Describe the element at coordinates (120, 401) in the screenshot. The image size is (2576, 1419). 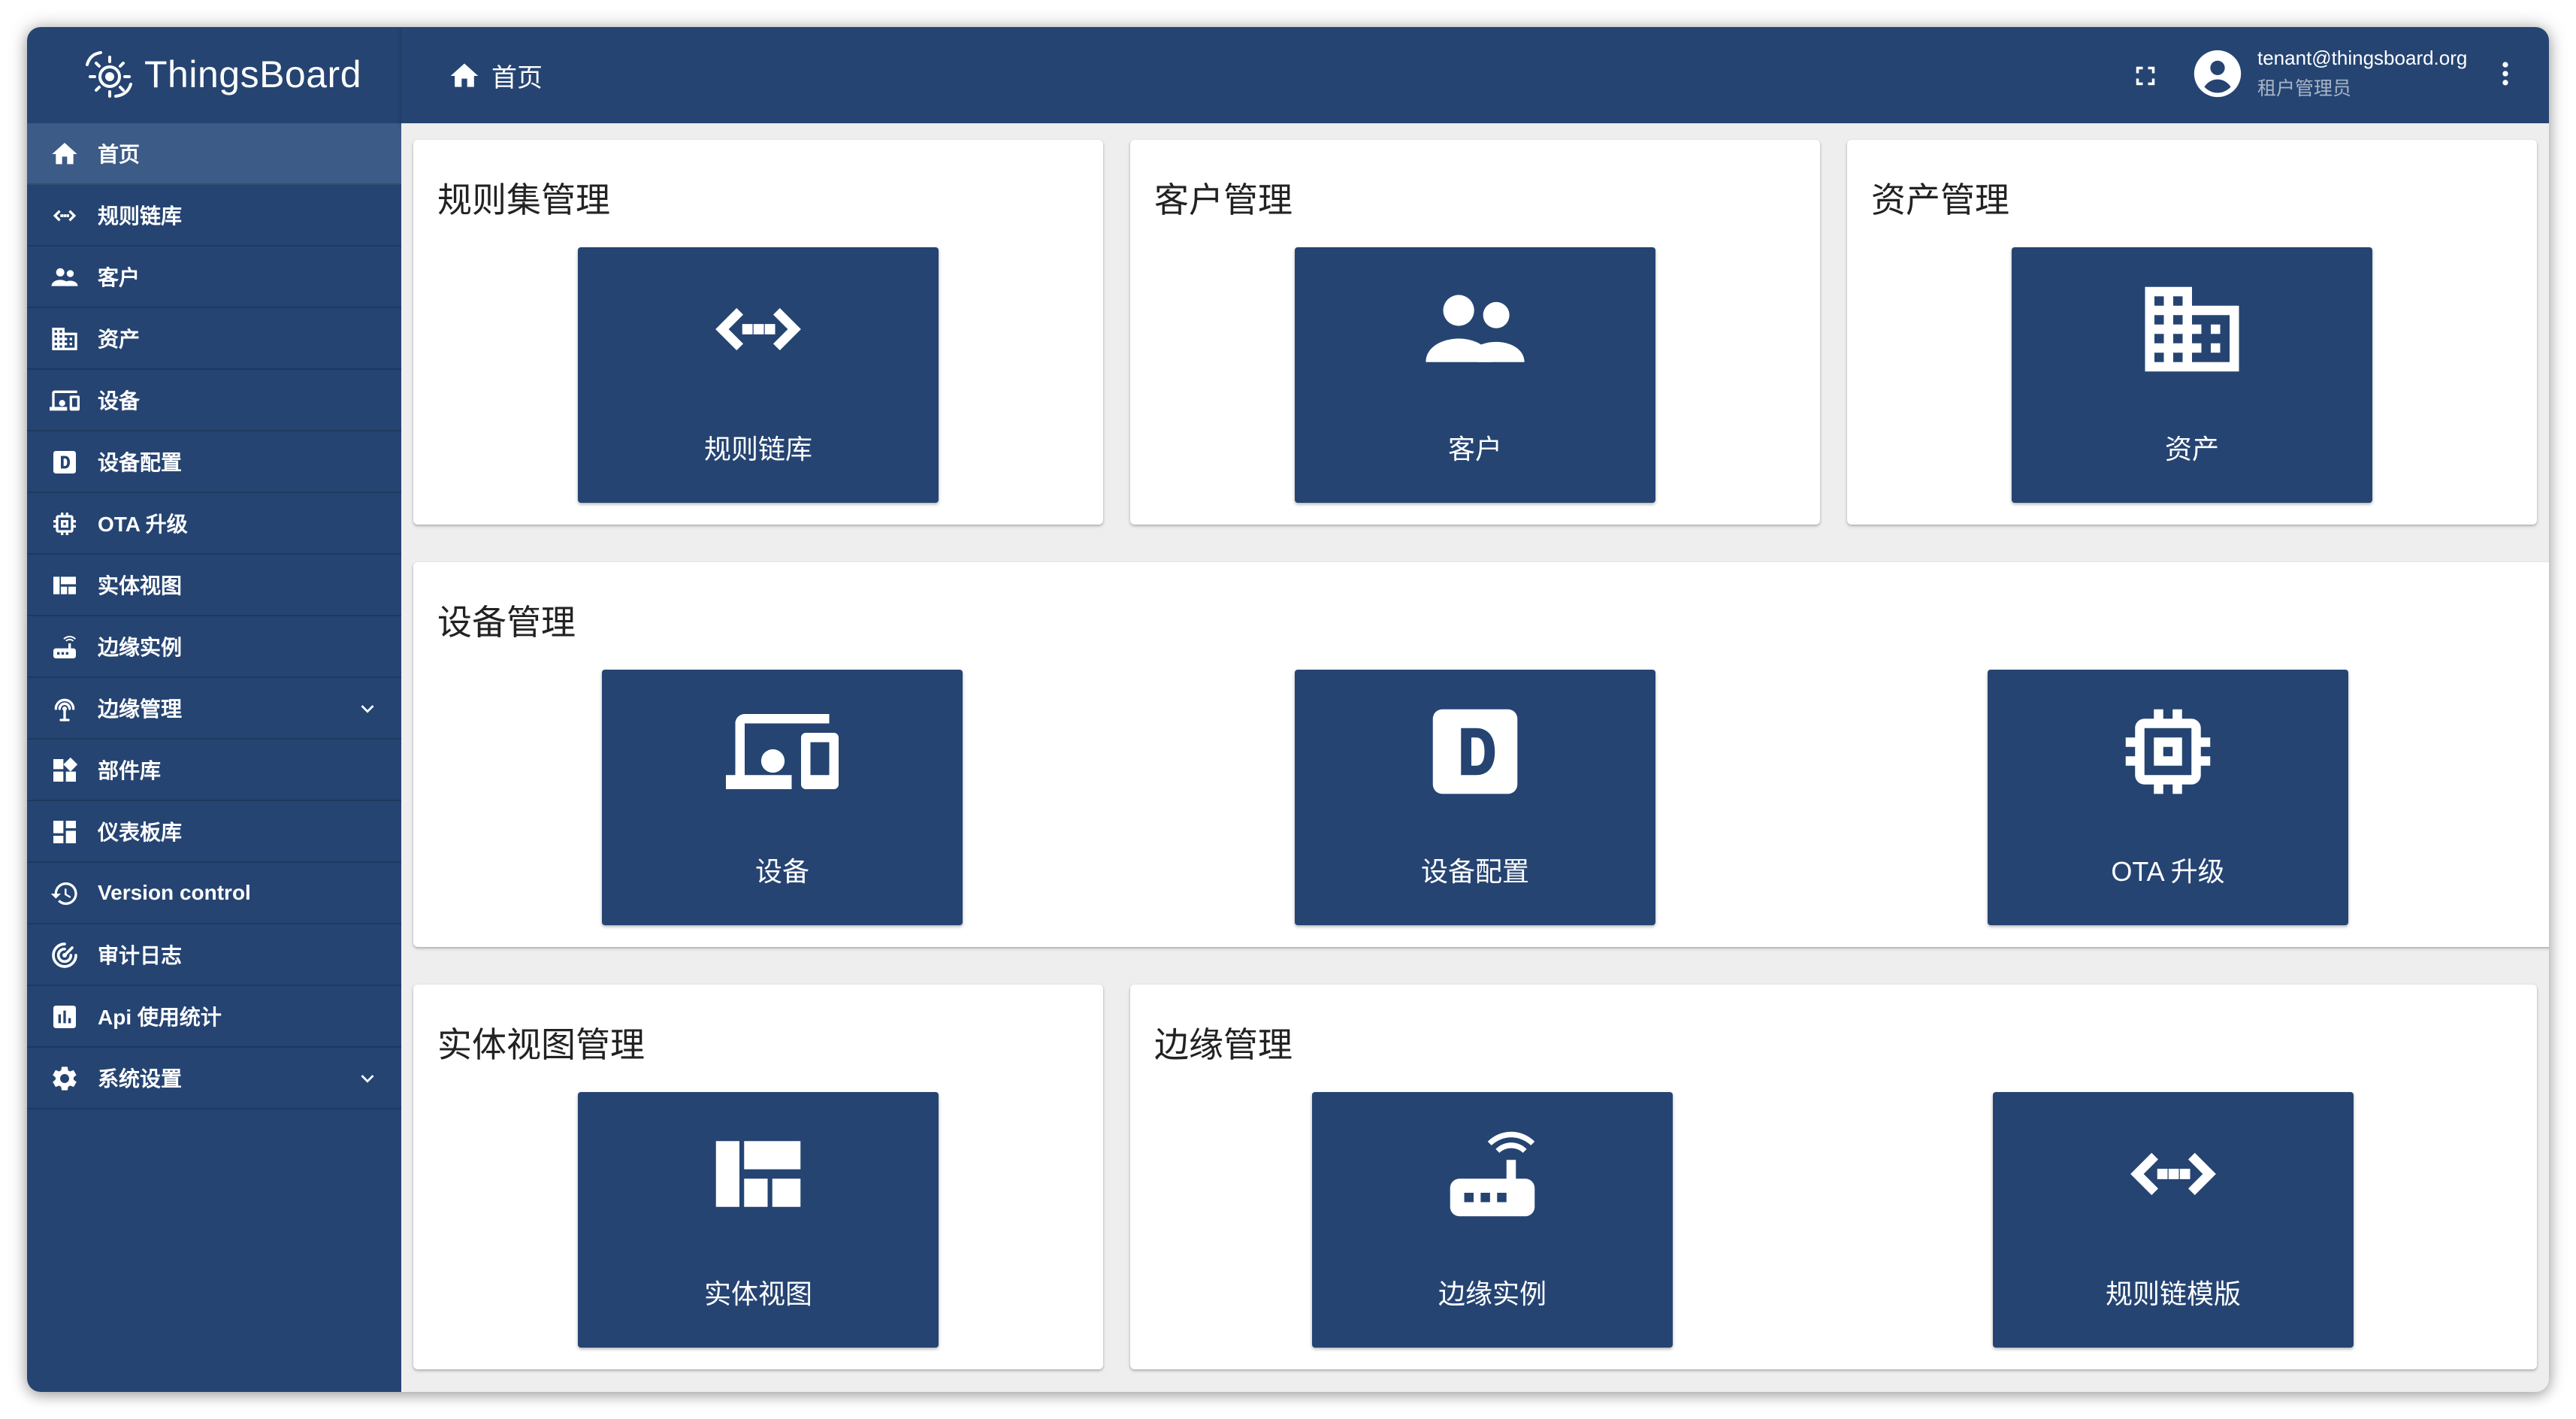
I see `sidebar-item-label: 设备` at that location.